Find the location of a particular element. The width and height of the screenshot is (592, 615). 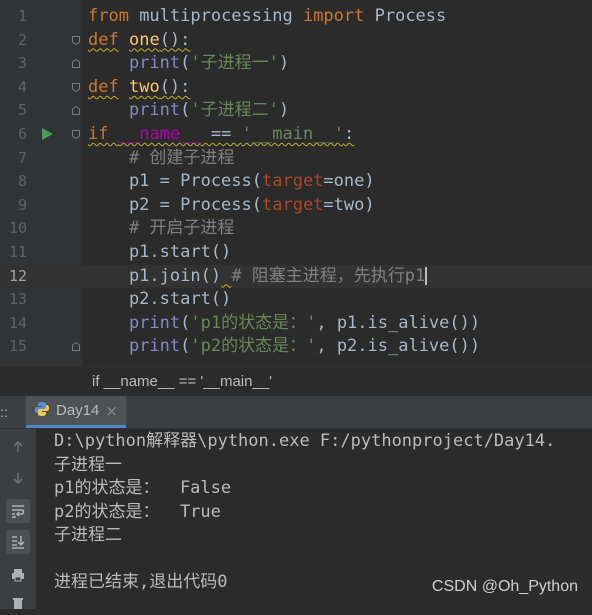

code-token: 'p1的状态是：' is located at coordinates (253, 322).